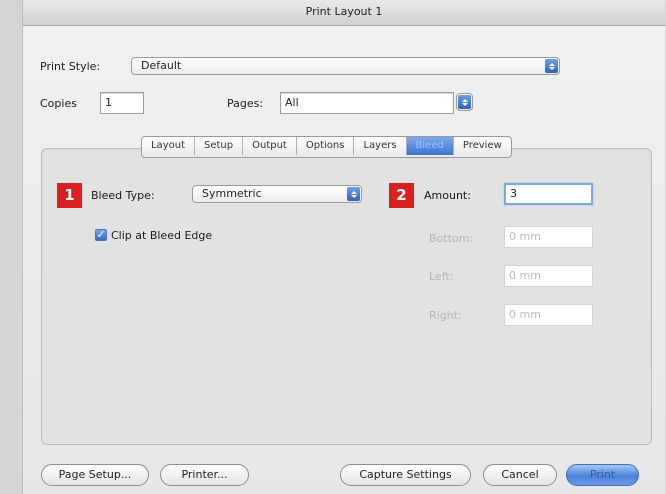  Describe the element at coordinates (548, 194) in the screenshot. I see `amount-field: 3` at that location.